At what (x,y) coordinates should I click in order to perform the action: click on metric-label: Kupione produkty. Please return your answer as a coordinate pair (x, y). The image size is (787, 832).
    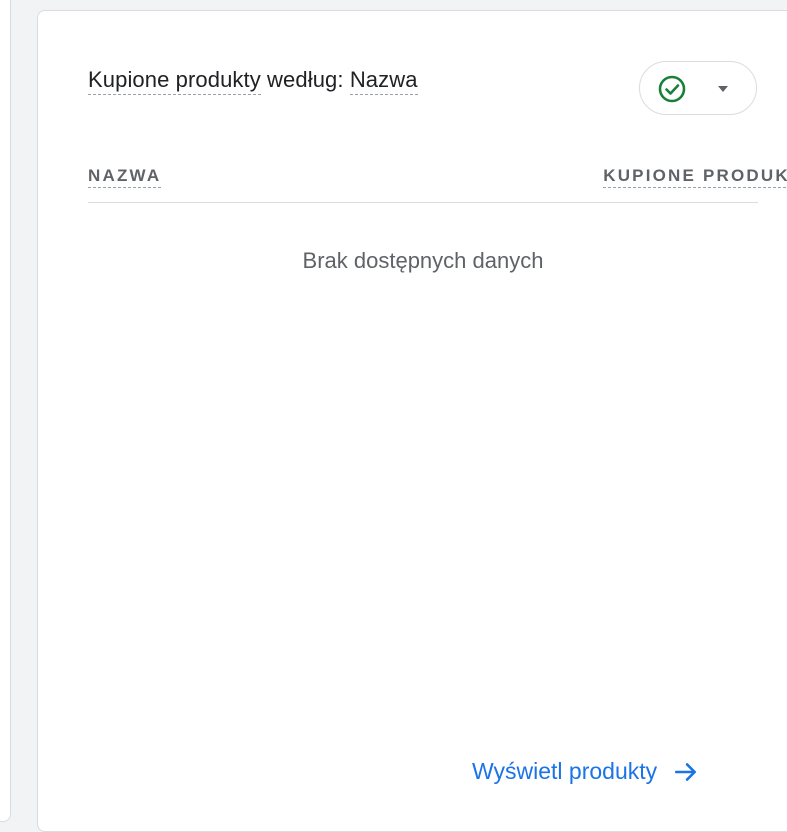
    Looking at the image, I should click on (174, 81).